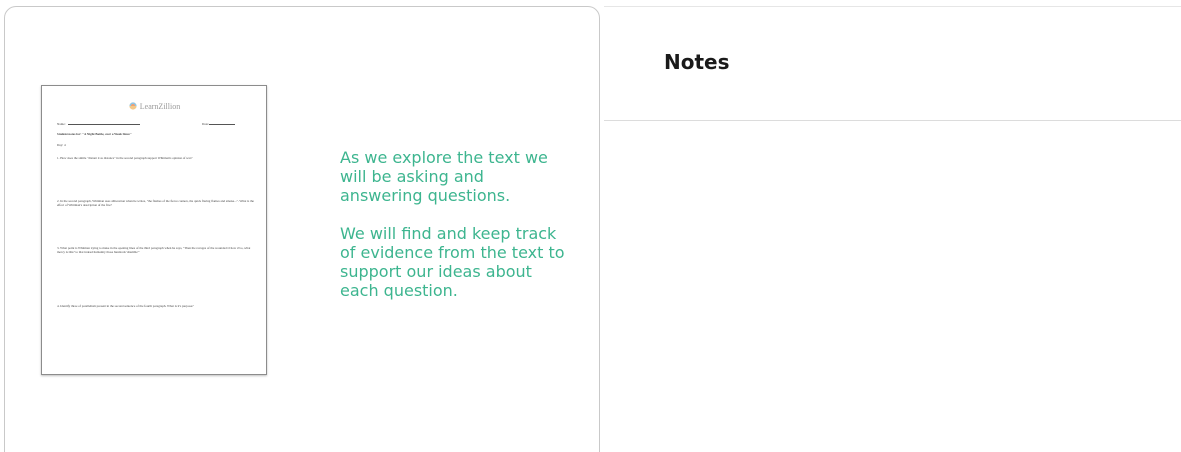  I want to click on worksheet-date-label: Date:, so click(205, 124).